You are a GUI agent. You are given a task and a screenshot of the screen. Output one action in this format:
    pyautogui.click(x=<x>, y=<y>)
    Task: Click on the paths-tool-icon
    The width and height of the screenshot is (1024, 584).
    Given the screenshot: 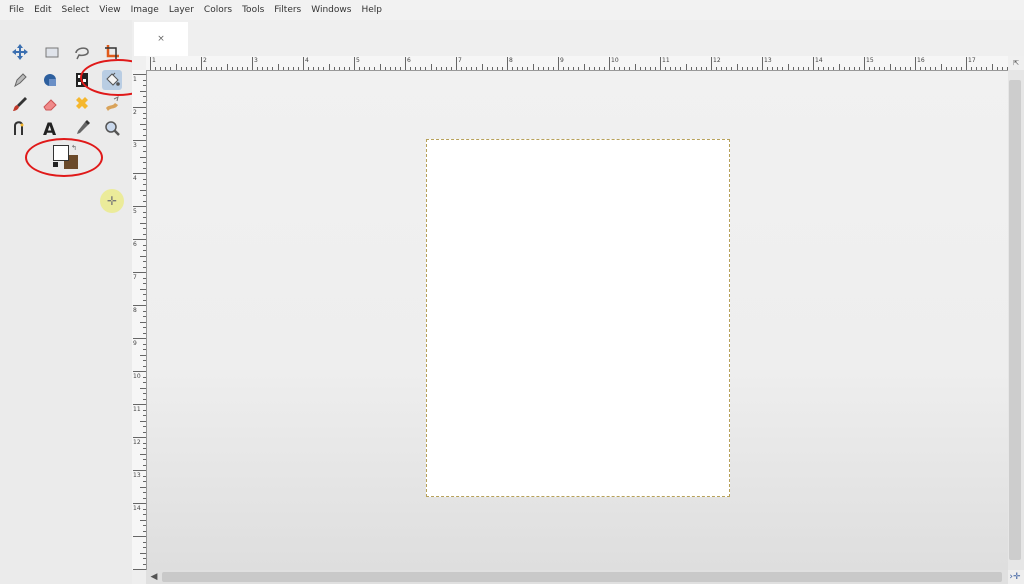 What is the action you would take?
    pyautogui.click(x=20, y=128)
    